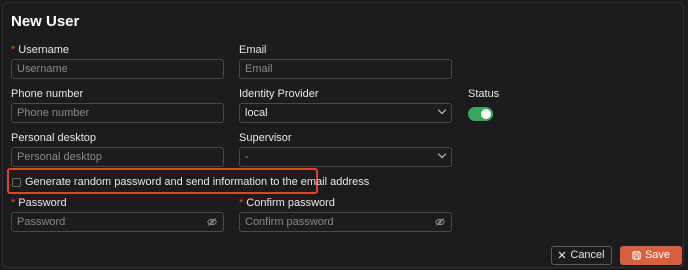  I want to click on supervisor-label: Supervisor, so click(265, 138).